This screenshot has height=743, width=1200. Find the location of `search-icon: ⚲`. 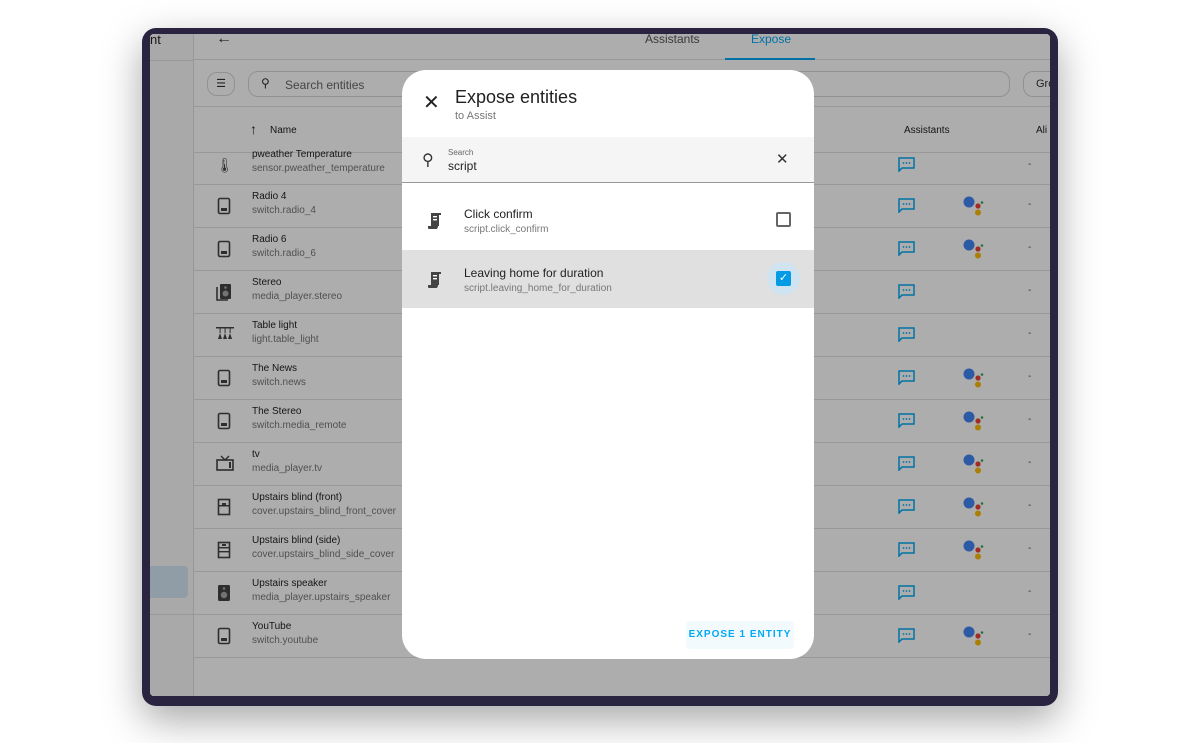

search-icon: ⚲ is located at coordinates (428, 160).